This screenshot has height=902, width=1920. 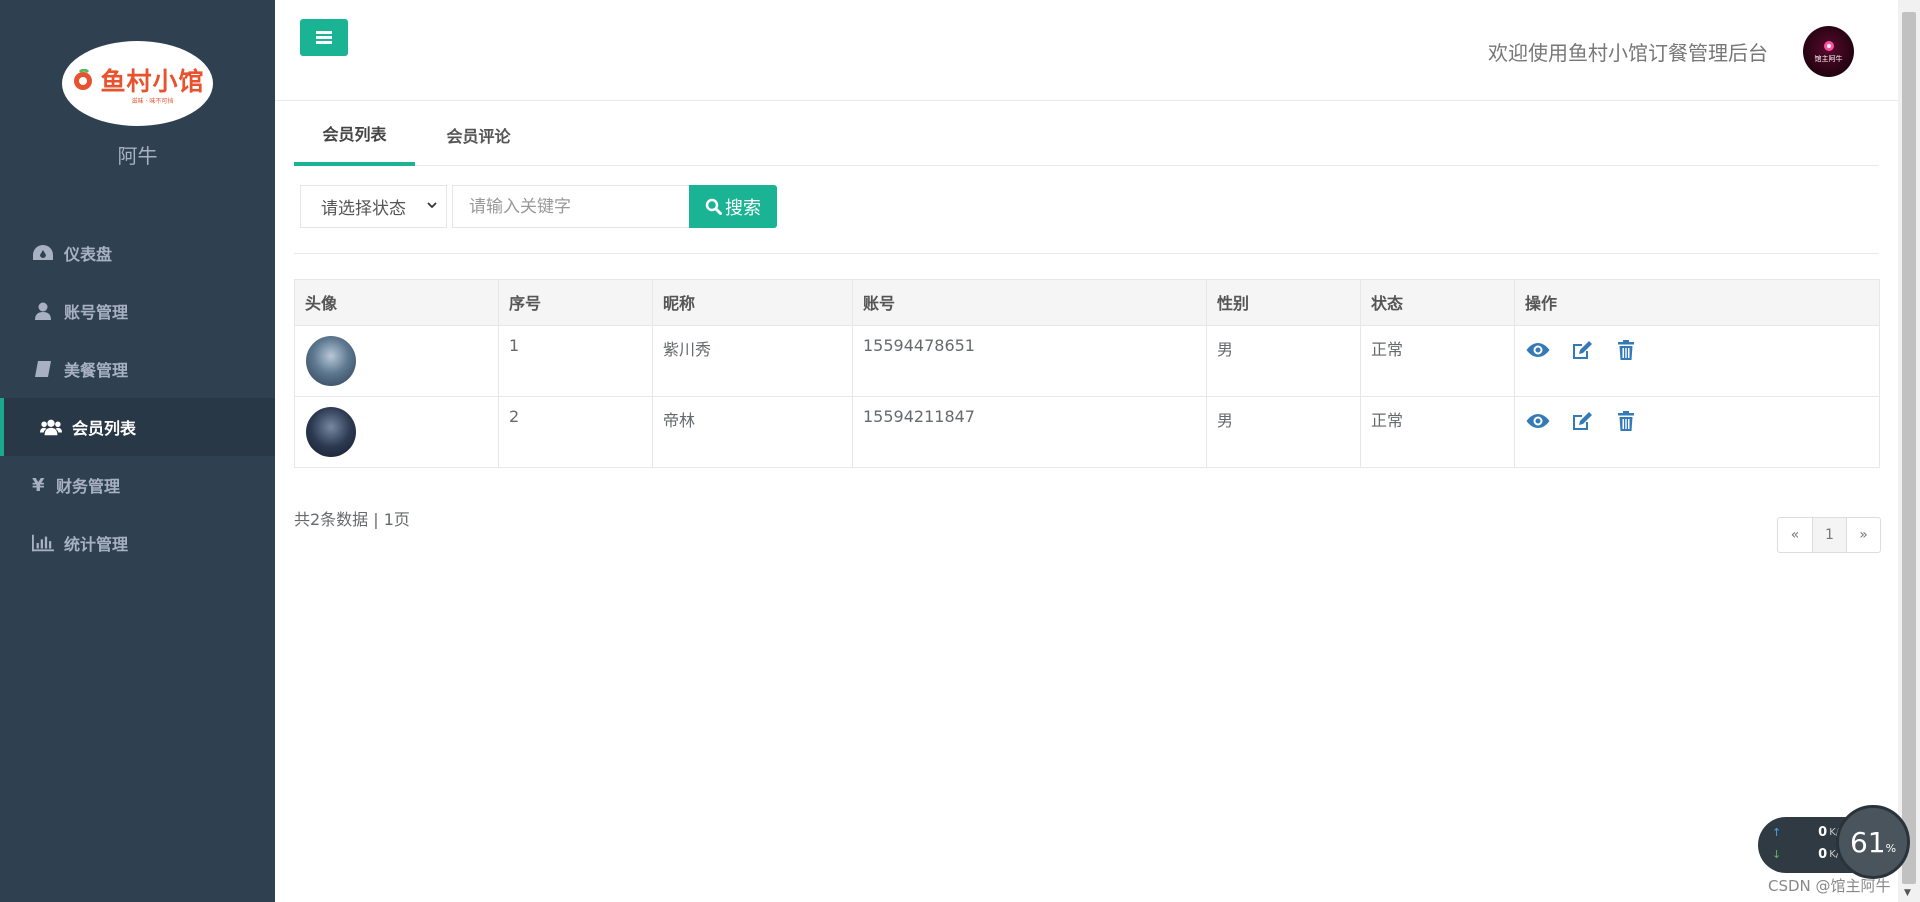 I want to click on column-header: 操作, so click(x=1697, y=302).